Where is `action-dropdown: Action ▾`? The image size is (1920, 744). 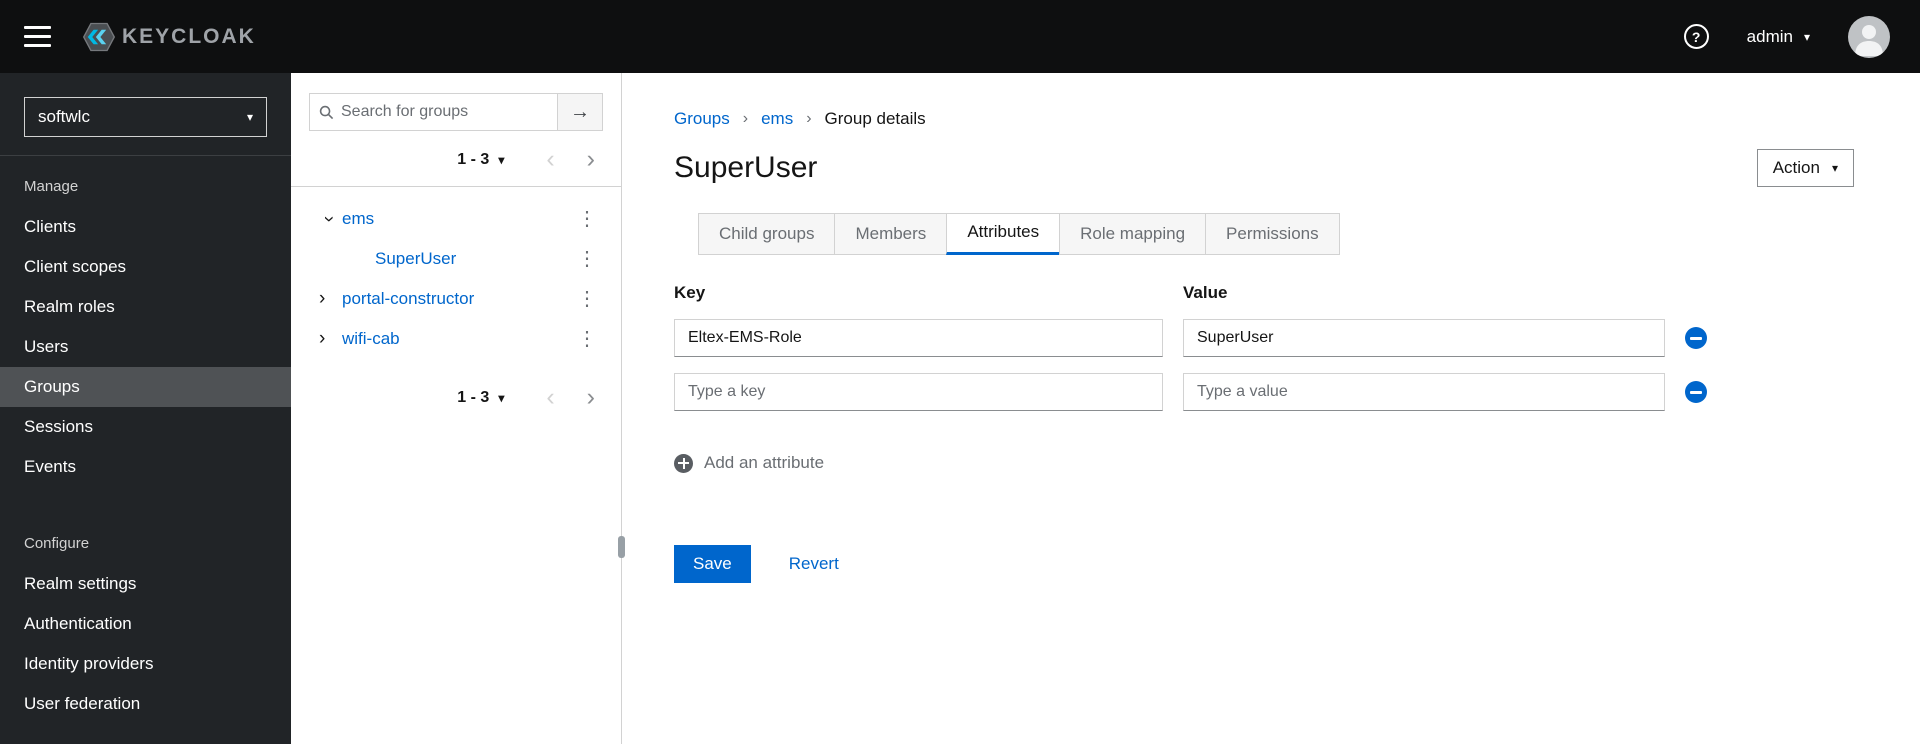
action-dropdown: Action ▾ is located at coordinates (1805, 168).